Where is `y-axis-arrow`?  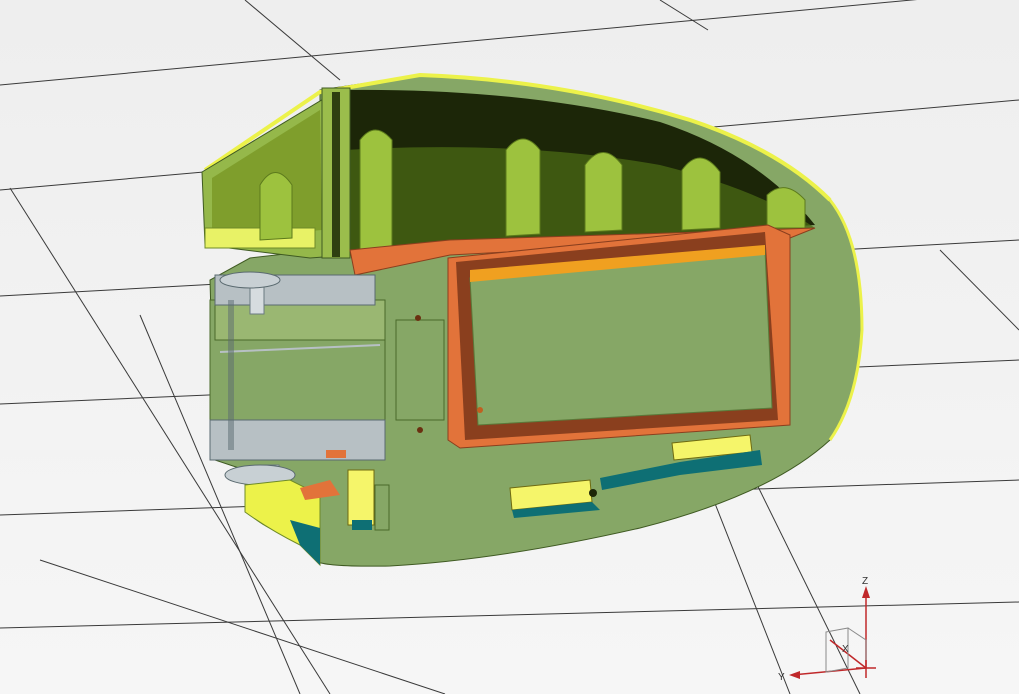 y-axis-arrow is located at coordinates (794, 675).